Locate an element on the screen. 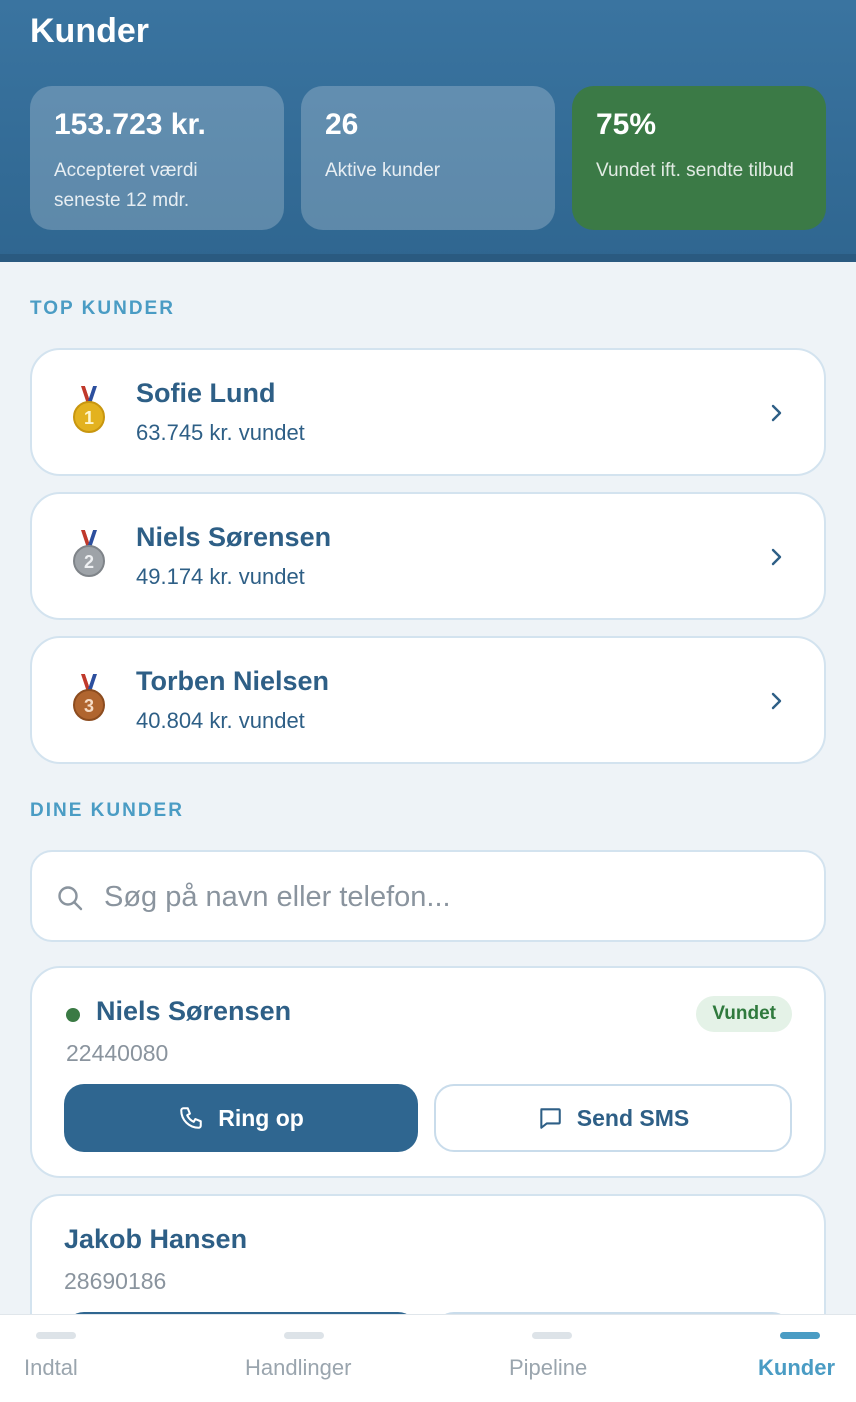 This screenshot has height=1402, width=856. bottom-tab-bar: Indtal Handlinger Pipeline Kunder is located at coordinates (428, 1358).